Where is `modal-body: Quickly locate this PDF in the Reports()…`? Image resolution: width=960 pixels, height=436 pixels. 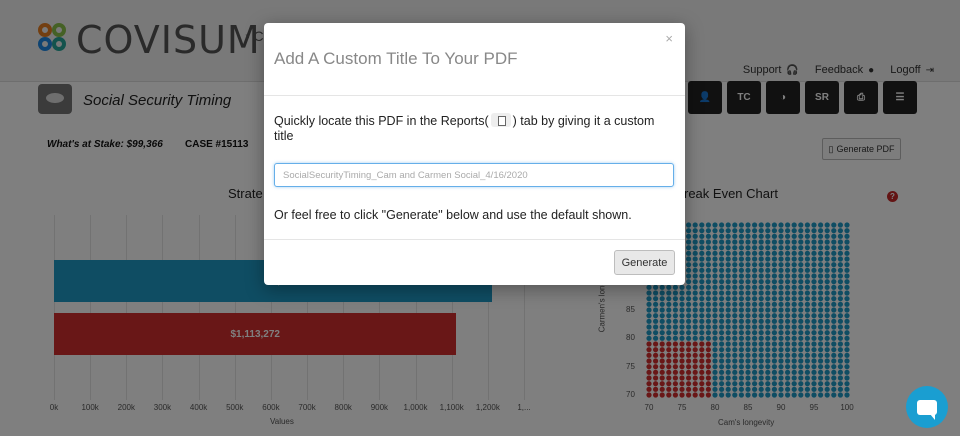 modal-body: Quickly locate this PDF in the Reports()… is located at coordinates (474, 168).